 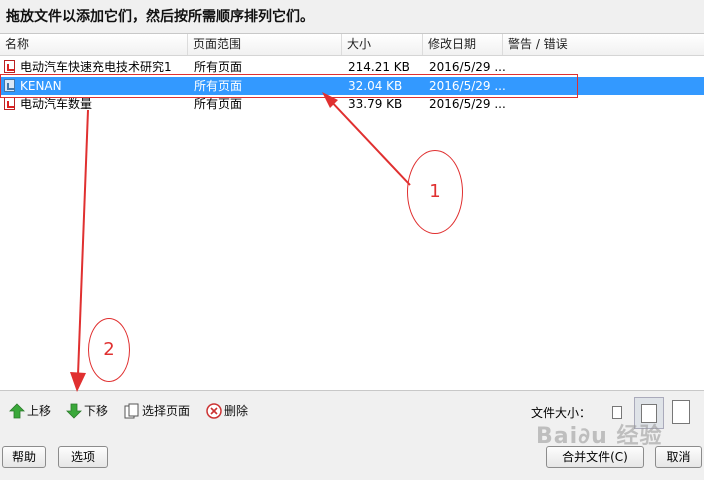 I want to click on delete-icon, so click(x=214, y=411).